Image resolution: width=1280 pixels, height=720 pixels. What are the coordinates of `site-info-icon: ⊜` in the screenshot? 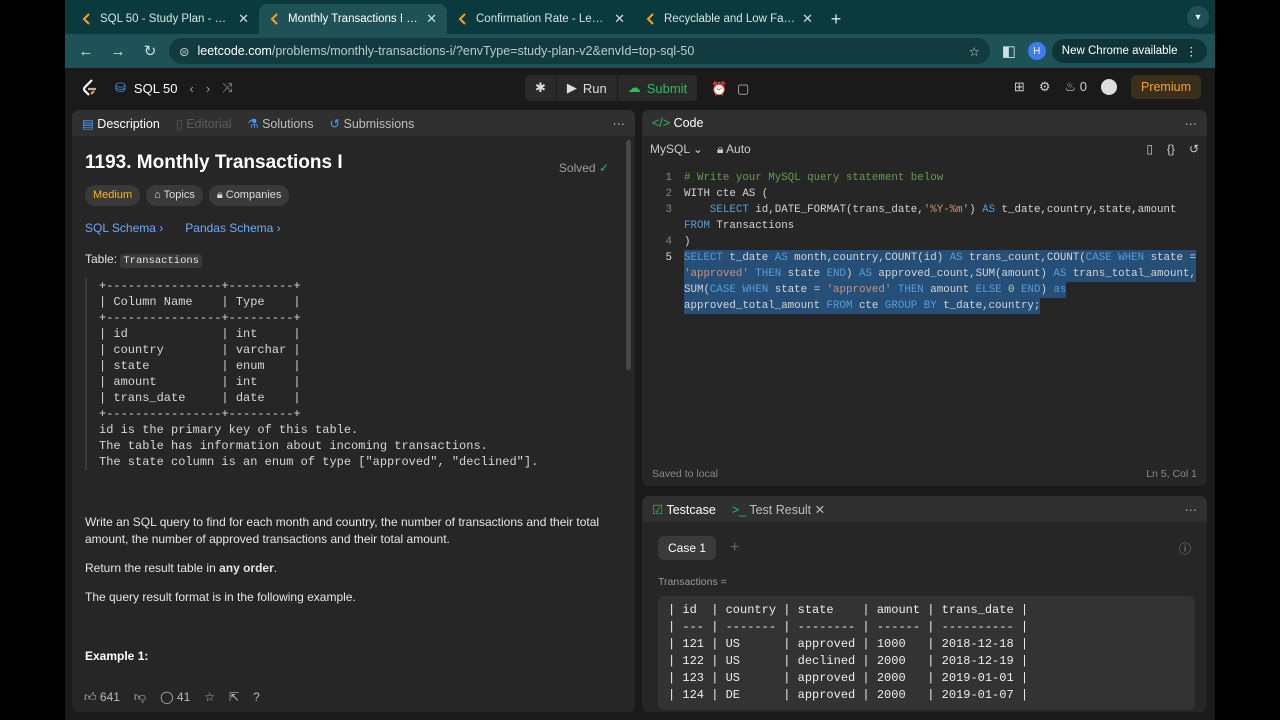 It's located at (184, 51).